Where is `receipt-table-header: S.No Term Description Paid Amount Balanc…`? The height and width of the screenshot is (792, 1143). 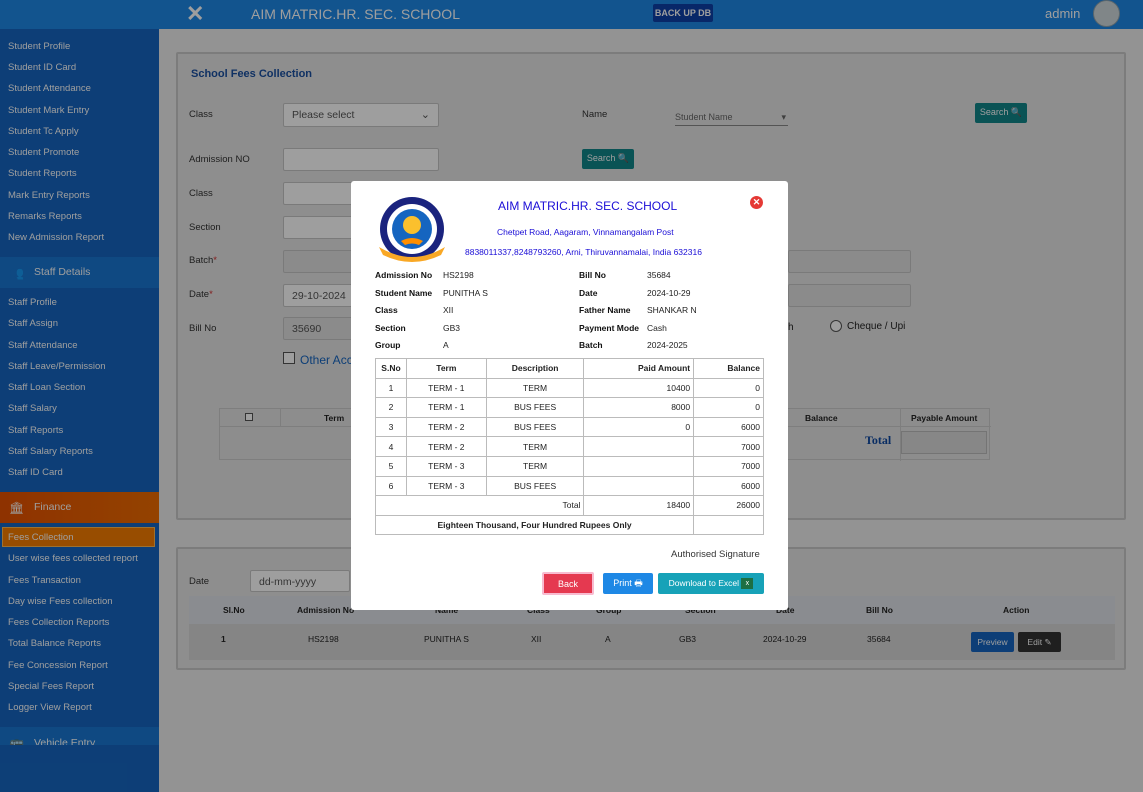
receipt-table-header: S.No Term Description Paid Amount Balanc… is located at coordinates (569, 368).